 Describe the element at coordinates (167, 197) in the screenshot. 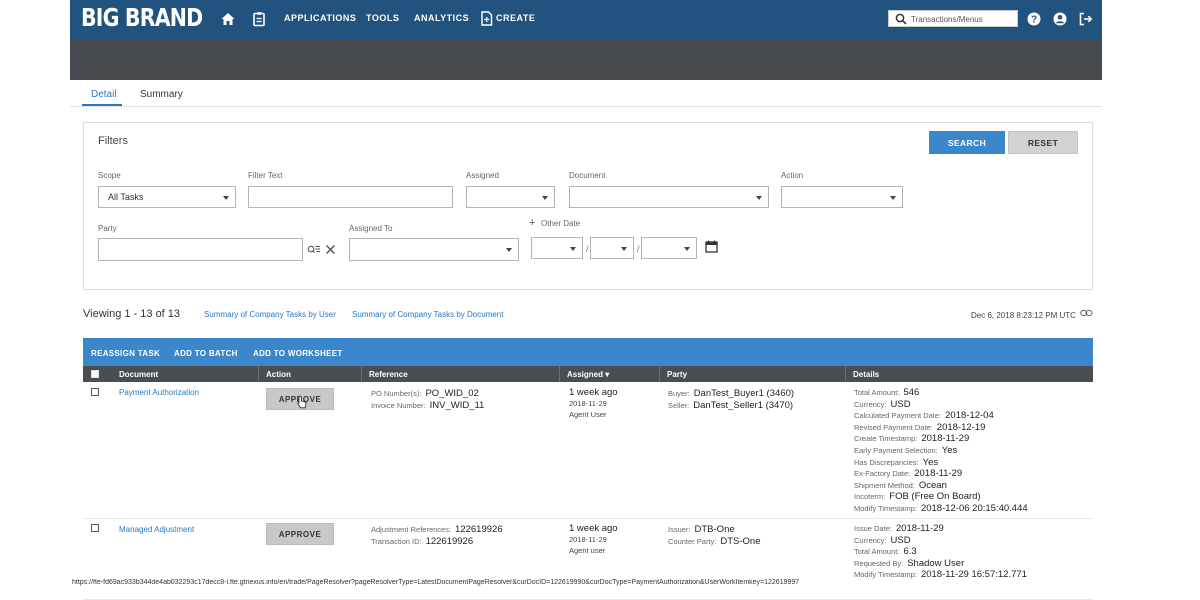

I see `scope-select: All Tasks` at that location.